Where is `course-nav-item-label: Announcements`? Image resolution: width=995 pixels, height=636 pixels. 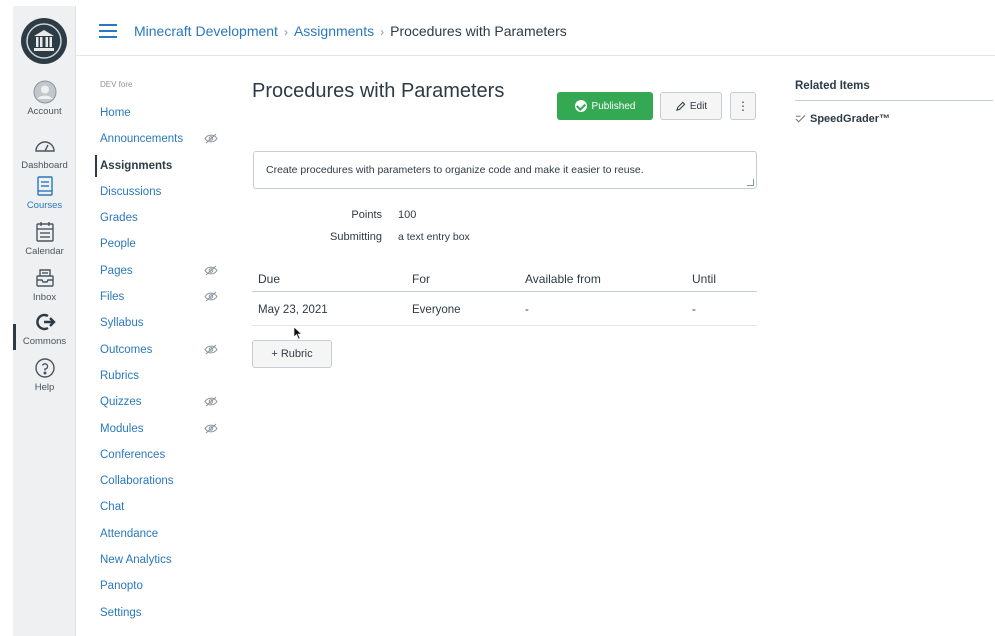
course-nav-item-label: Announcements is located at coordinates (142, 139).